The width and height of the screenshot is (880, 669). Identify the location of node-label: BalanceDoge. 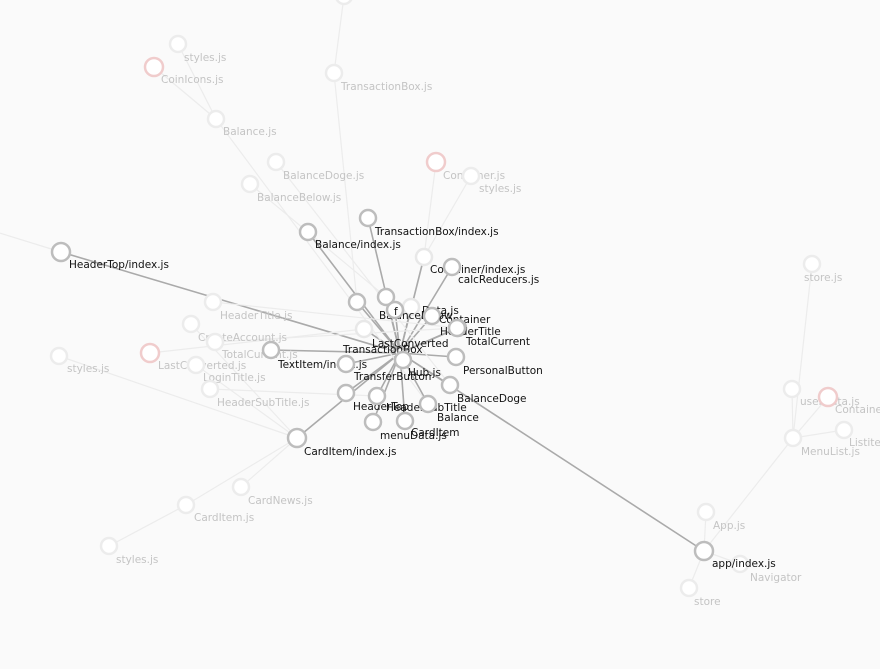
(492, 399).